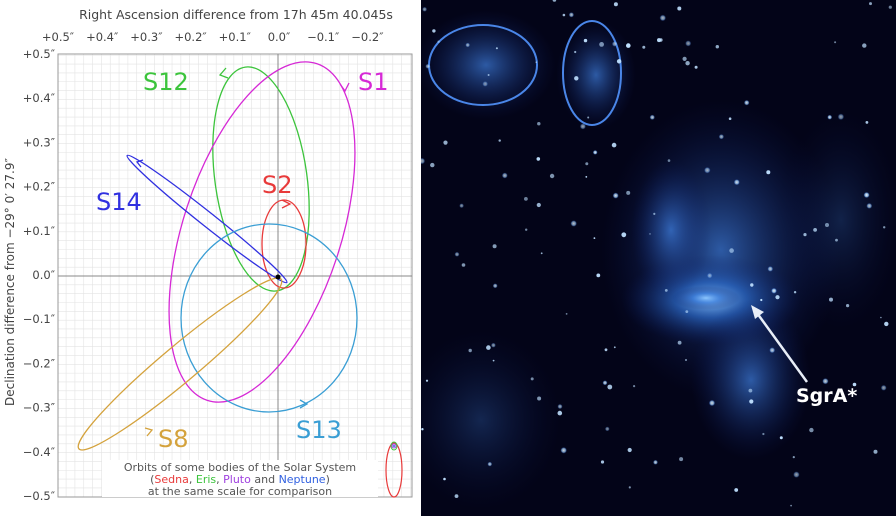  What do you see at coordinates (278, 277) in the screenshot?
I see `sgr-a-star-marker` at bounding box center [278, 277].